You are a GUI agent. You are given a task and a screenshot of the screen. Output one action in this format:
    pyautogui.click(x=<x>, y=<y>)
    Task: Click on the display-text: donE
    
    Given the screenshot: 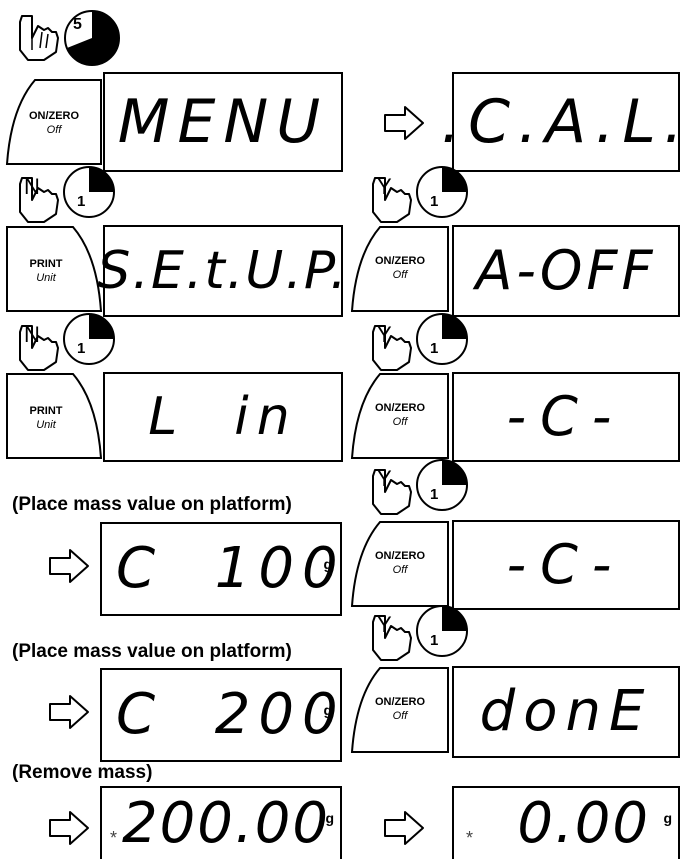 What is the action you would take?
    pyautogui.click(x=566, y=711)
    